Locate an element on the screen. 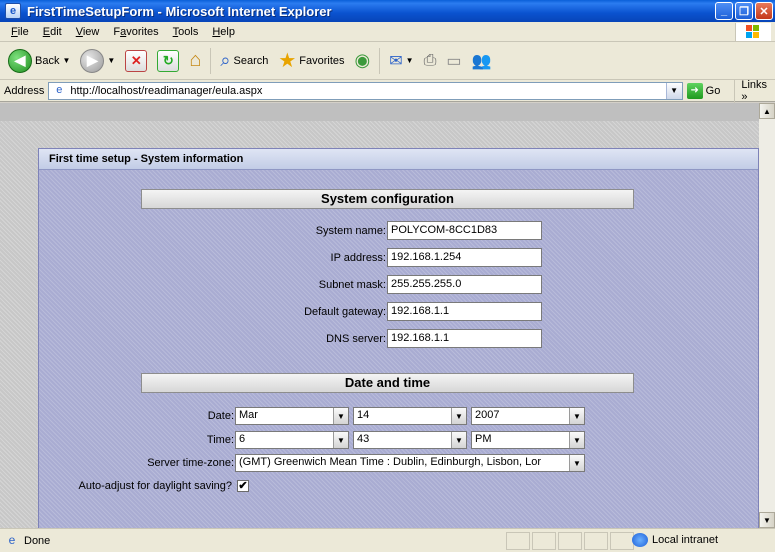 This screenshot has height=552, width=775. print-button: ⎙ is located at coordinates (430, 61).